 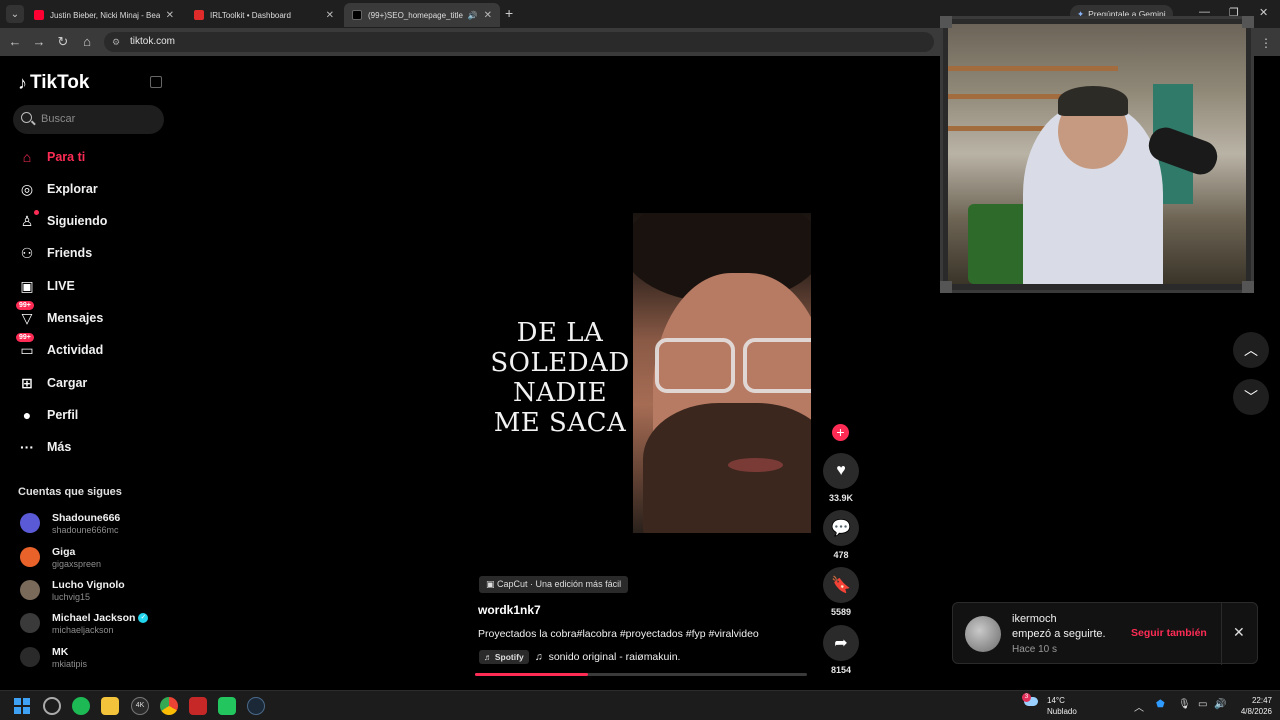 I want to click on video-overlay-text: DE LA SOLEDAD NADIE ME SACA, so click(x=560, y=378).